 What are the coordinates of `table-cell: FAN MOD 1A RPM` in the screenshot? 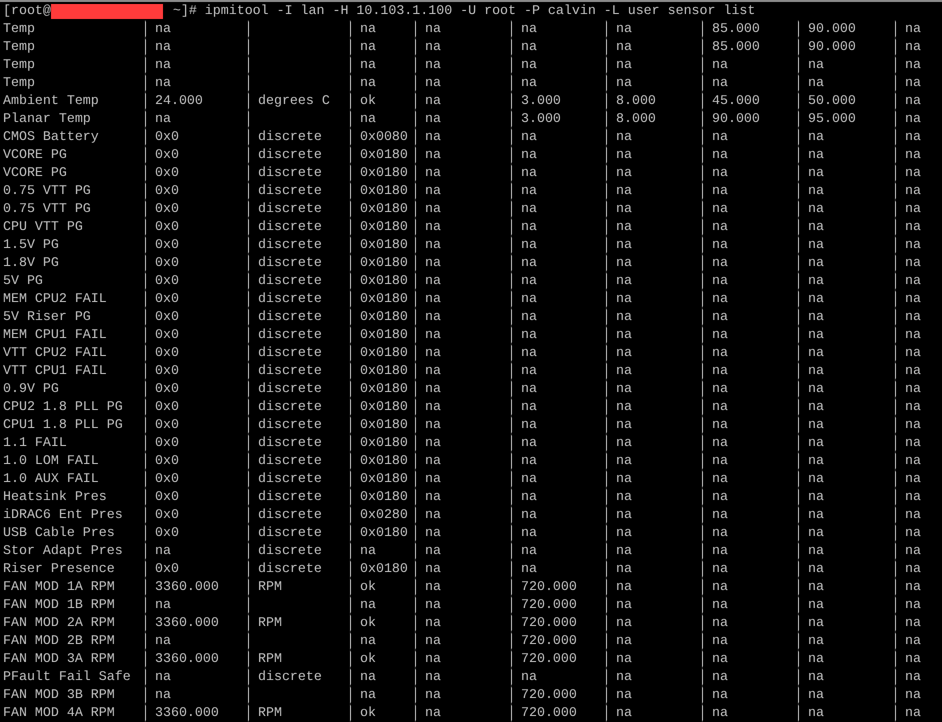 It's located at (59, 586).